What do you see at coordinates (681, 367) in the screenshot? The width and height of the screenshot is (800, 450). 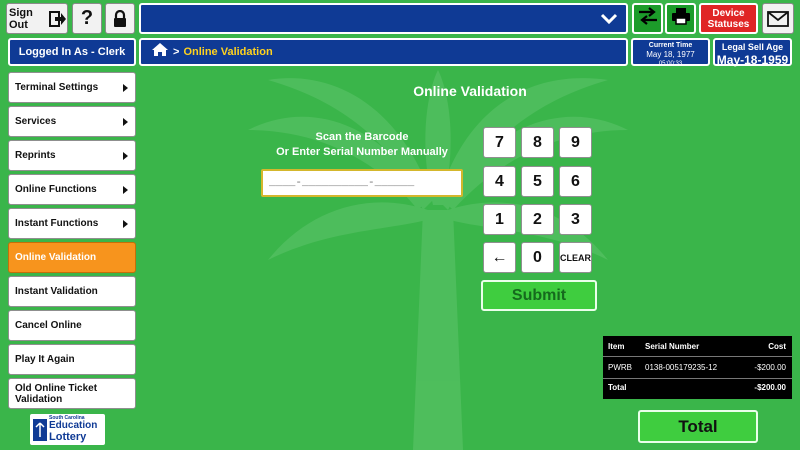 I see `row-serial-number: 0138-005179235-12` at bounding box center [681, 367].